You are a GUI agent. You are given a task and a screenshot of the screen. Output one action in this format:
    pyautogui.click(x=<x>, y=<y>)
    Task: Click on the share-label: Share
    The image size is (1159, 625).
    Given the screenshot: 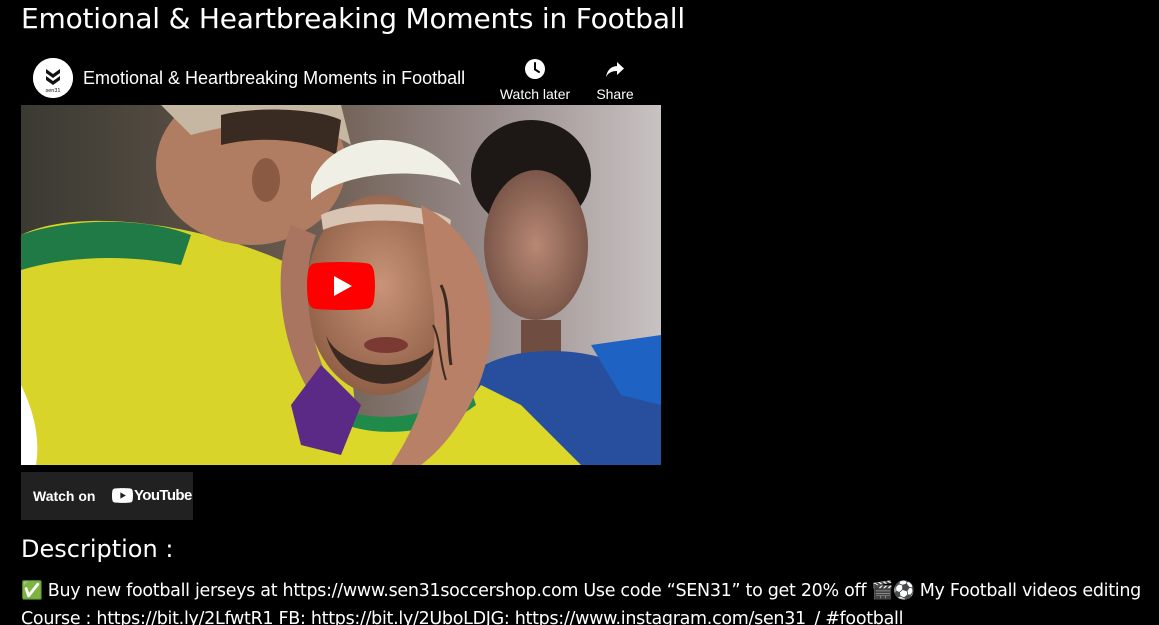 What is the action you would take?
    pyautogui.click(x=615, y=94)
    